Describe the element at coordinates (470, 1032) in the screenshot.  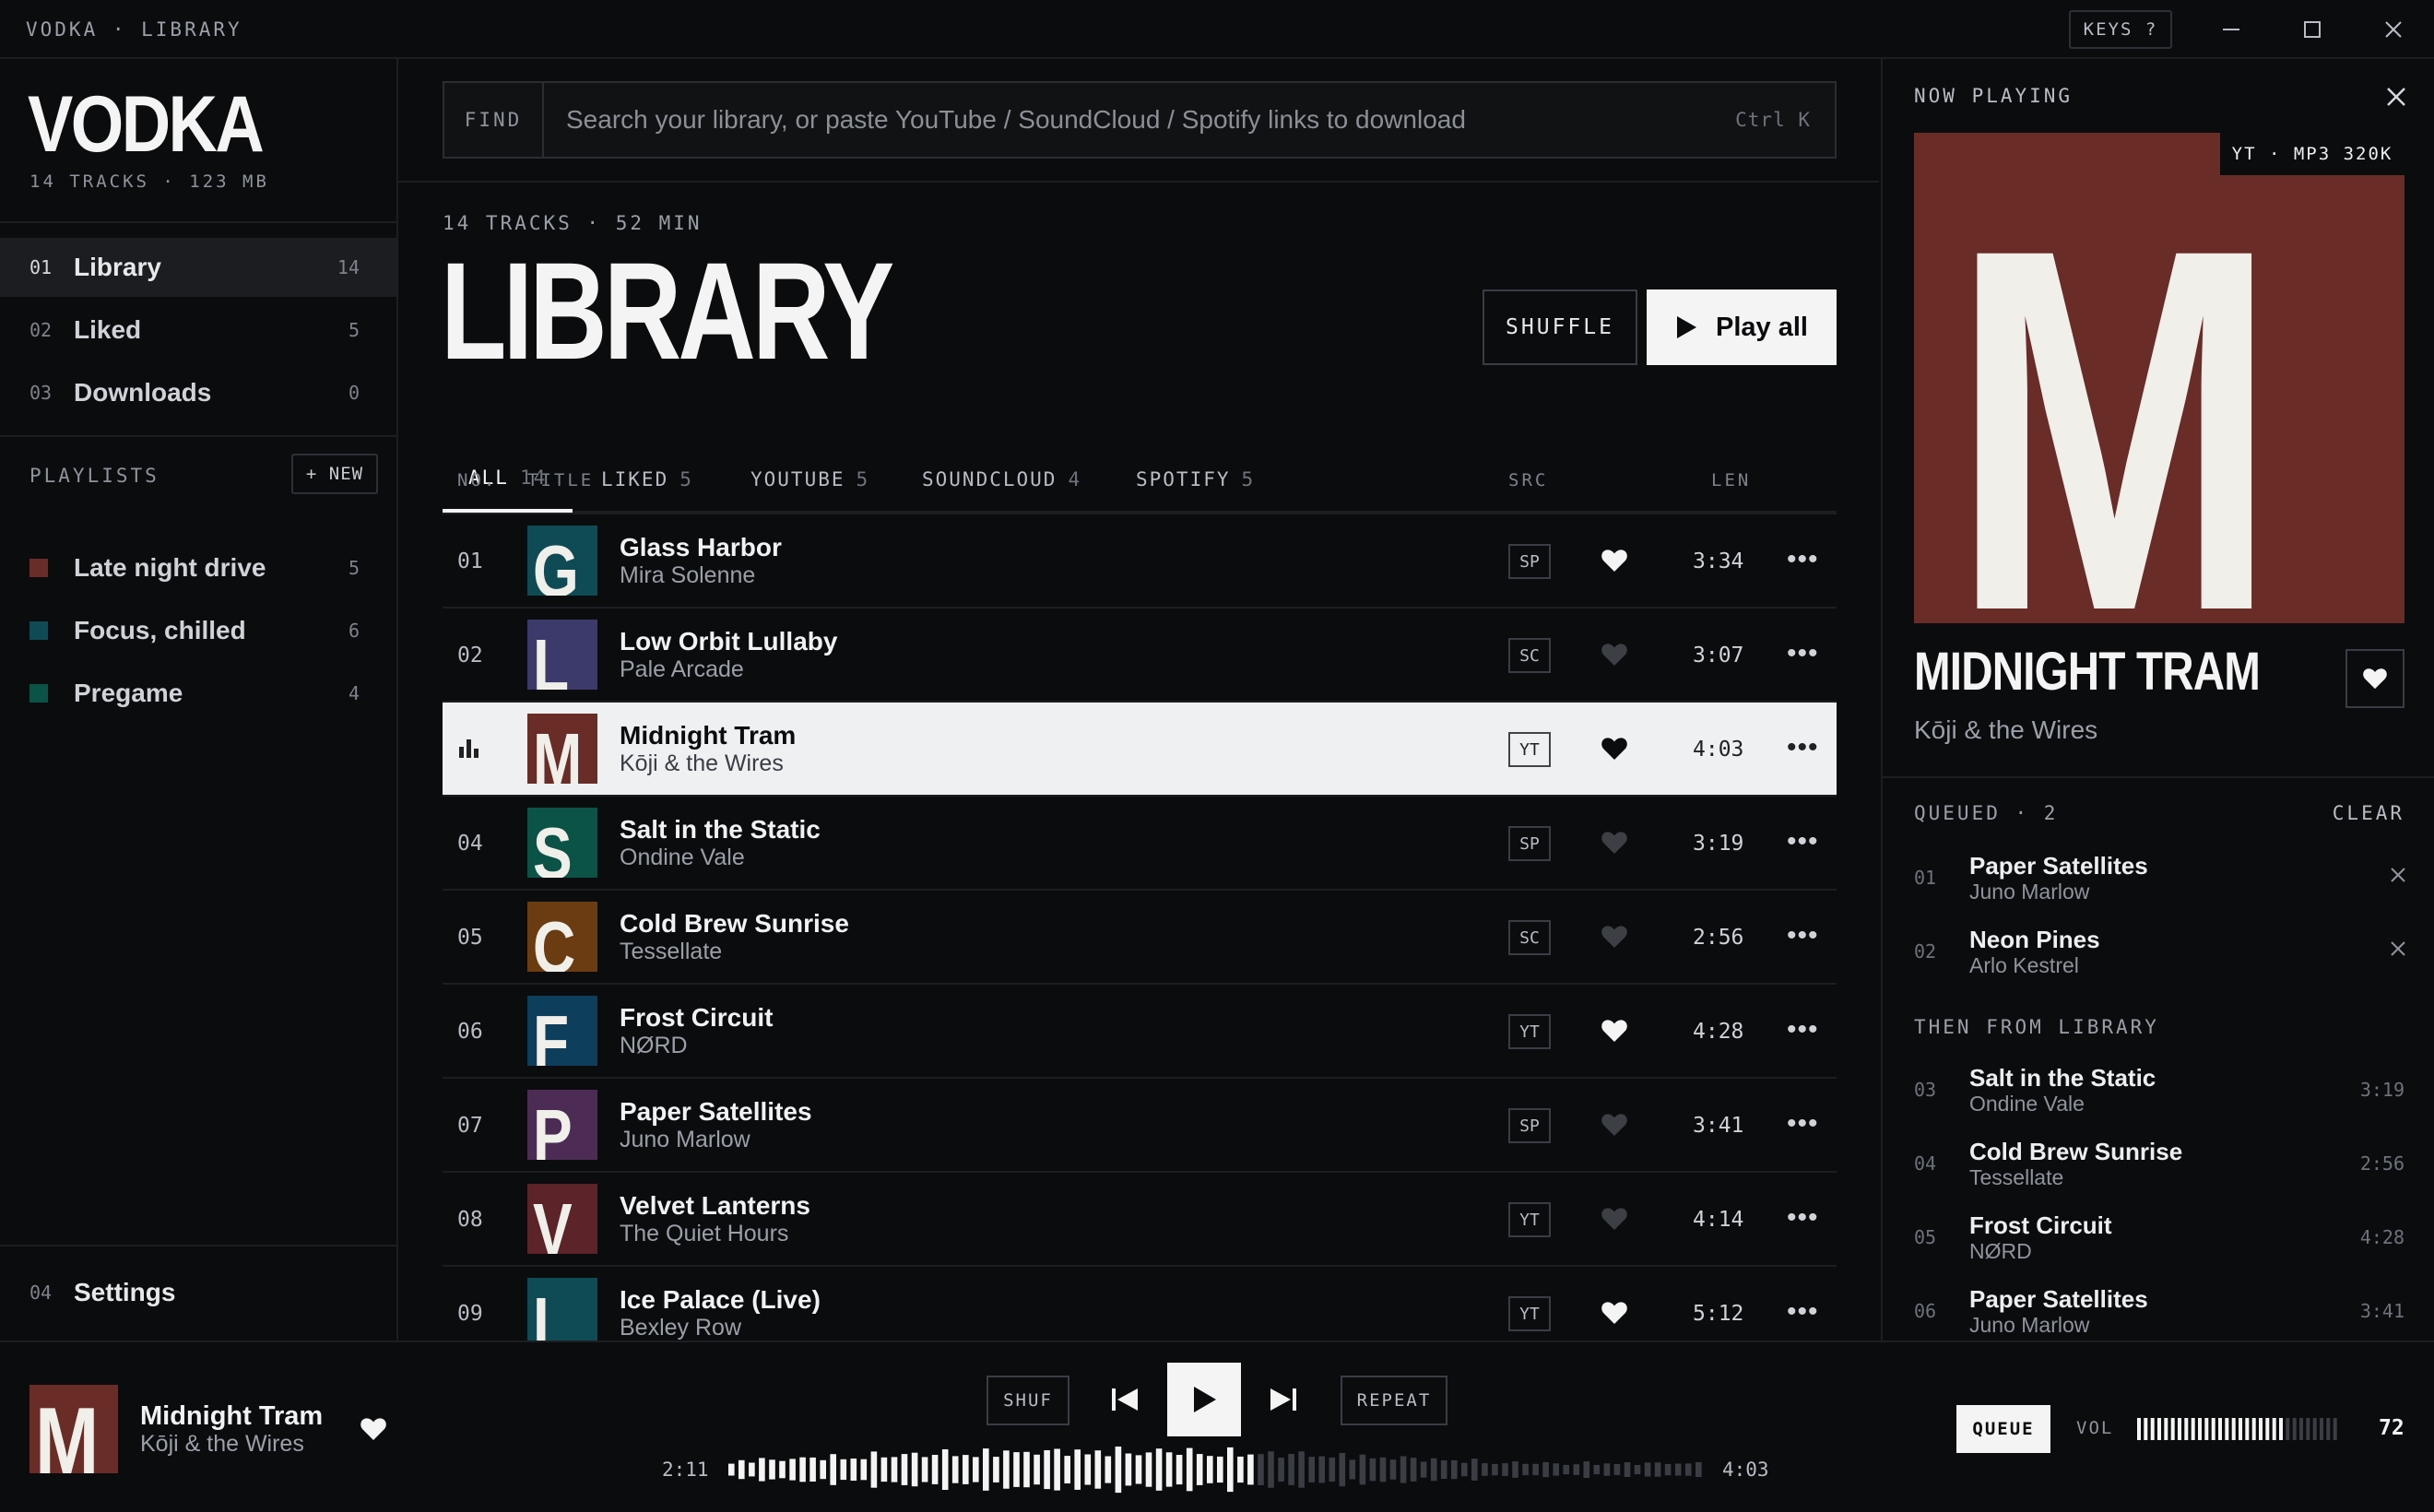
I see `track-number: 06` at that location.